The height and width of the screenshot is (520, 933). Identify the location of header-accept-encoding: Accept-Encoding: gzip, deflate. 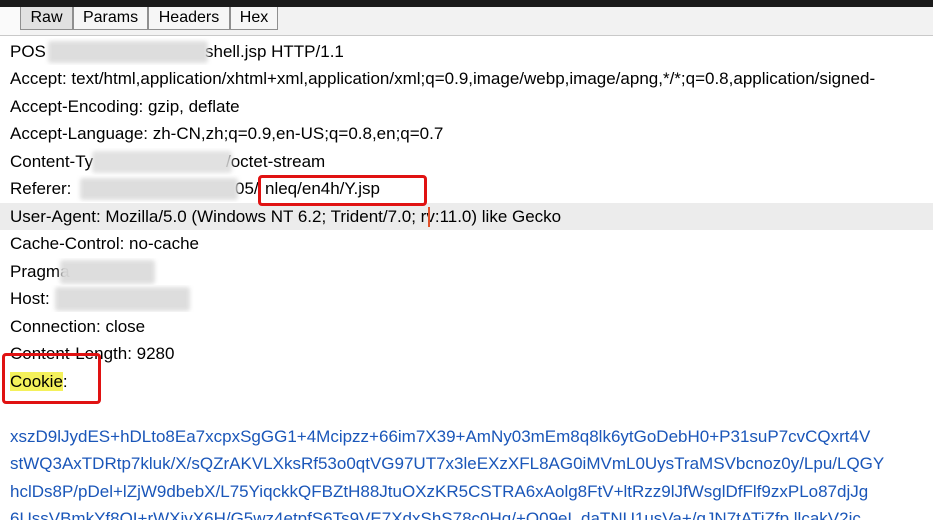
(466, 106).